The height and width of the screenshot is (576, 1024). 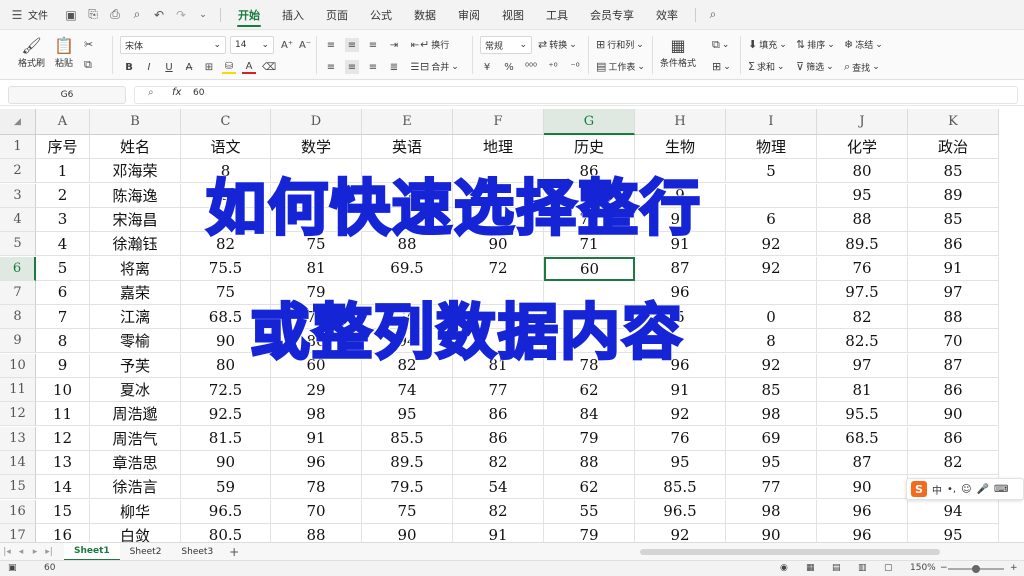 What do you see at coordinates (953, 390) in the screenshot?
I see `cell-k11: 86` at bounding box center [953, 390].